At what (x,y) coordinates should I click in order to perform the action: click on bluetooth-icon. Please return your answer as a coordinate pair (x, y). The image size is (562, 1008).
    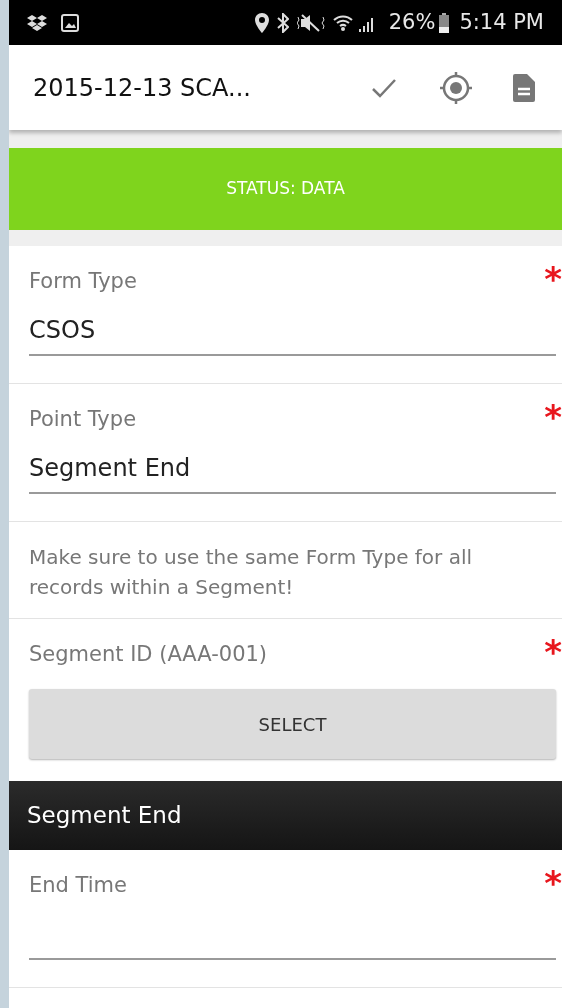
    Looking at the image, I should click on (282, 22).